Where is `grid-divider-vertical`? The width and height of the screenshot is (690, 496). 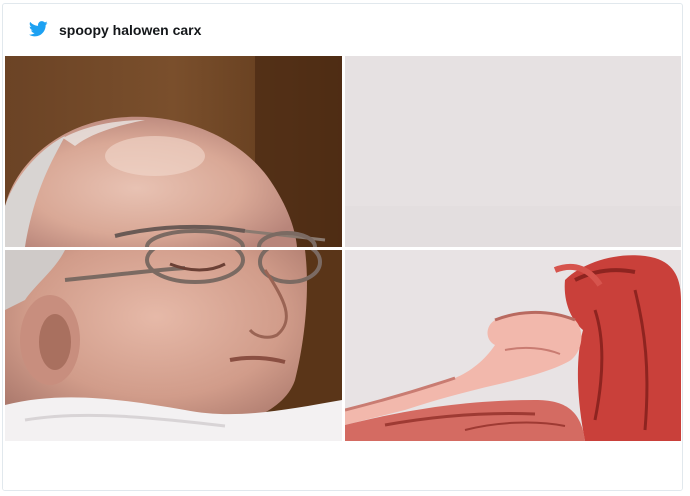
grid-divider-vertical is located at coordinates (343, 248).